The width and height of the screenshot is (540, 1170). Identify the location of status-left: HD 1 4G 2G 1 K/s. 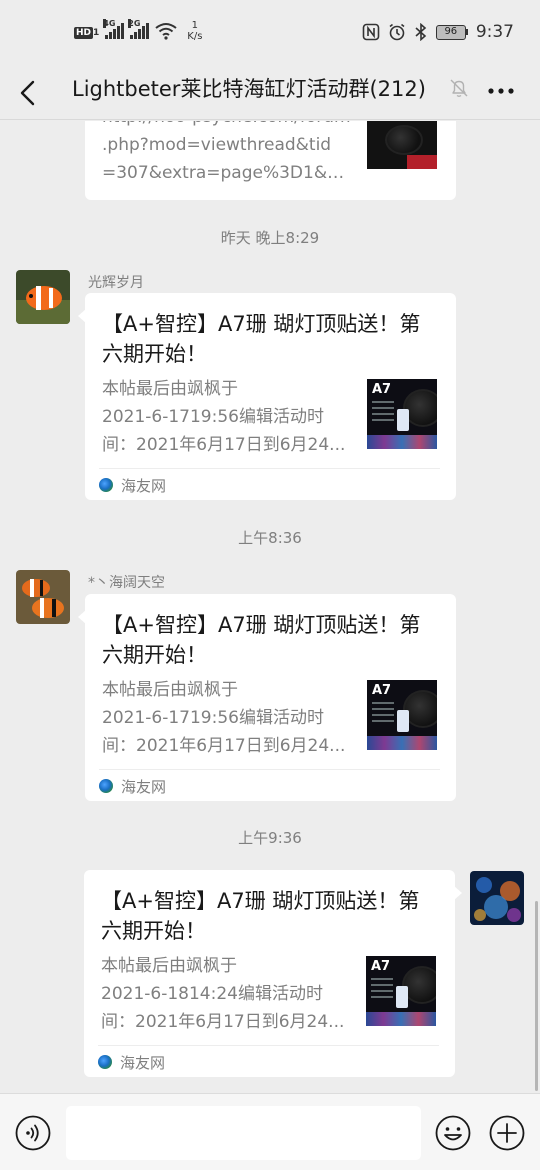
(138, 30).